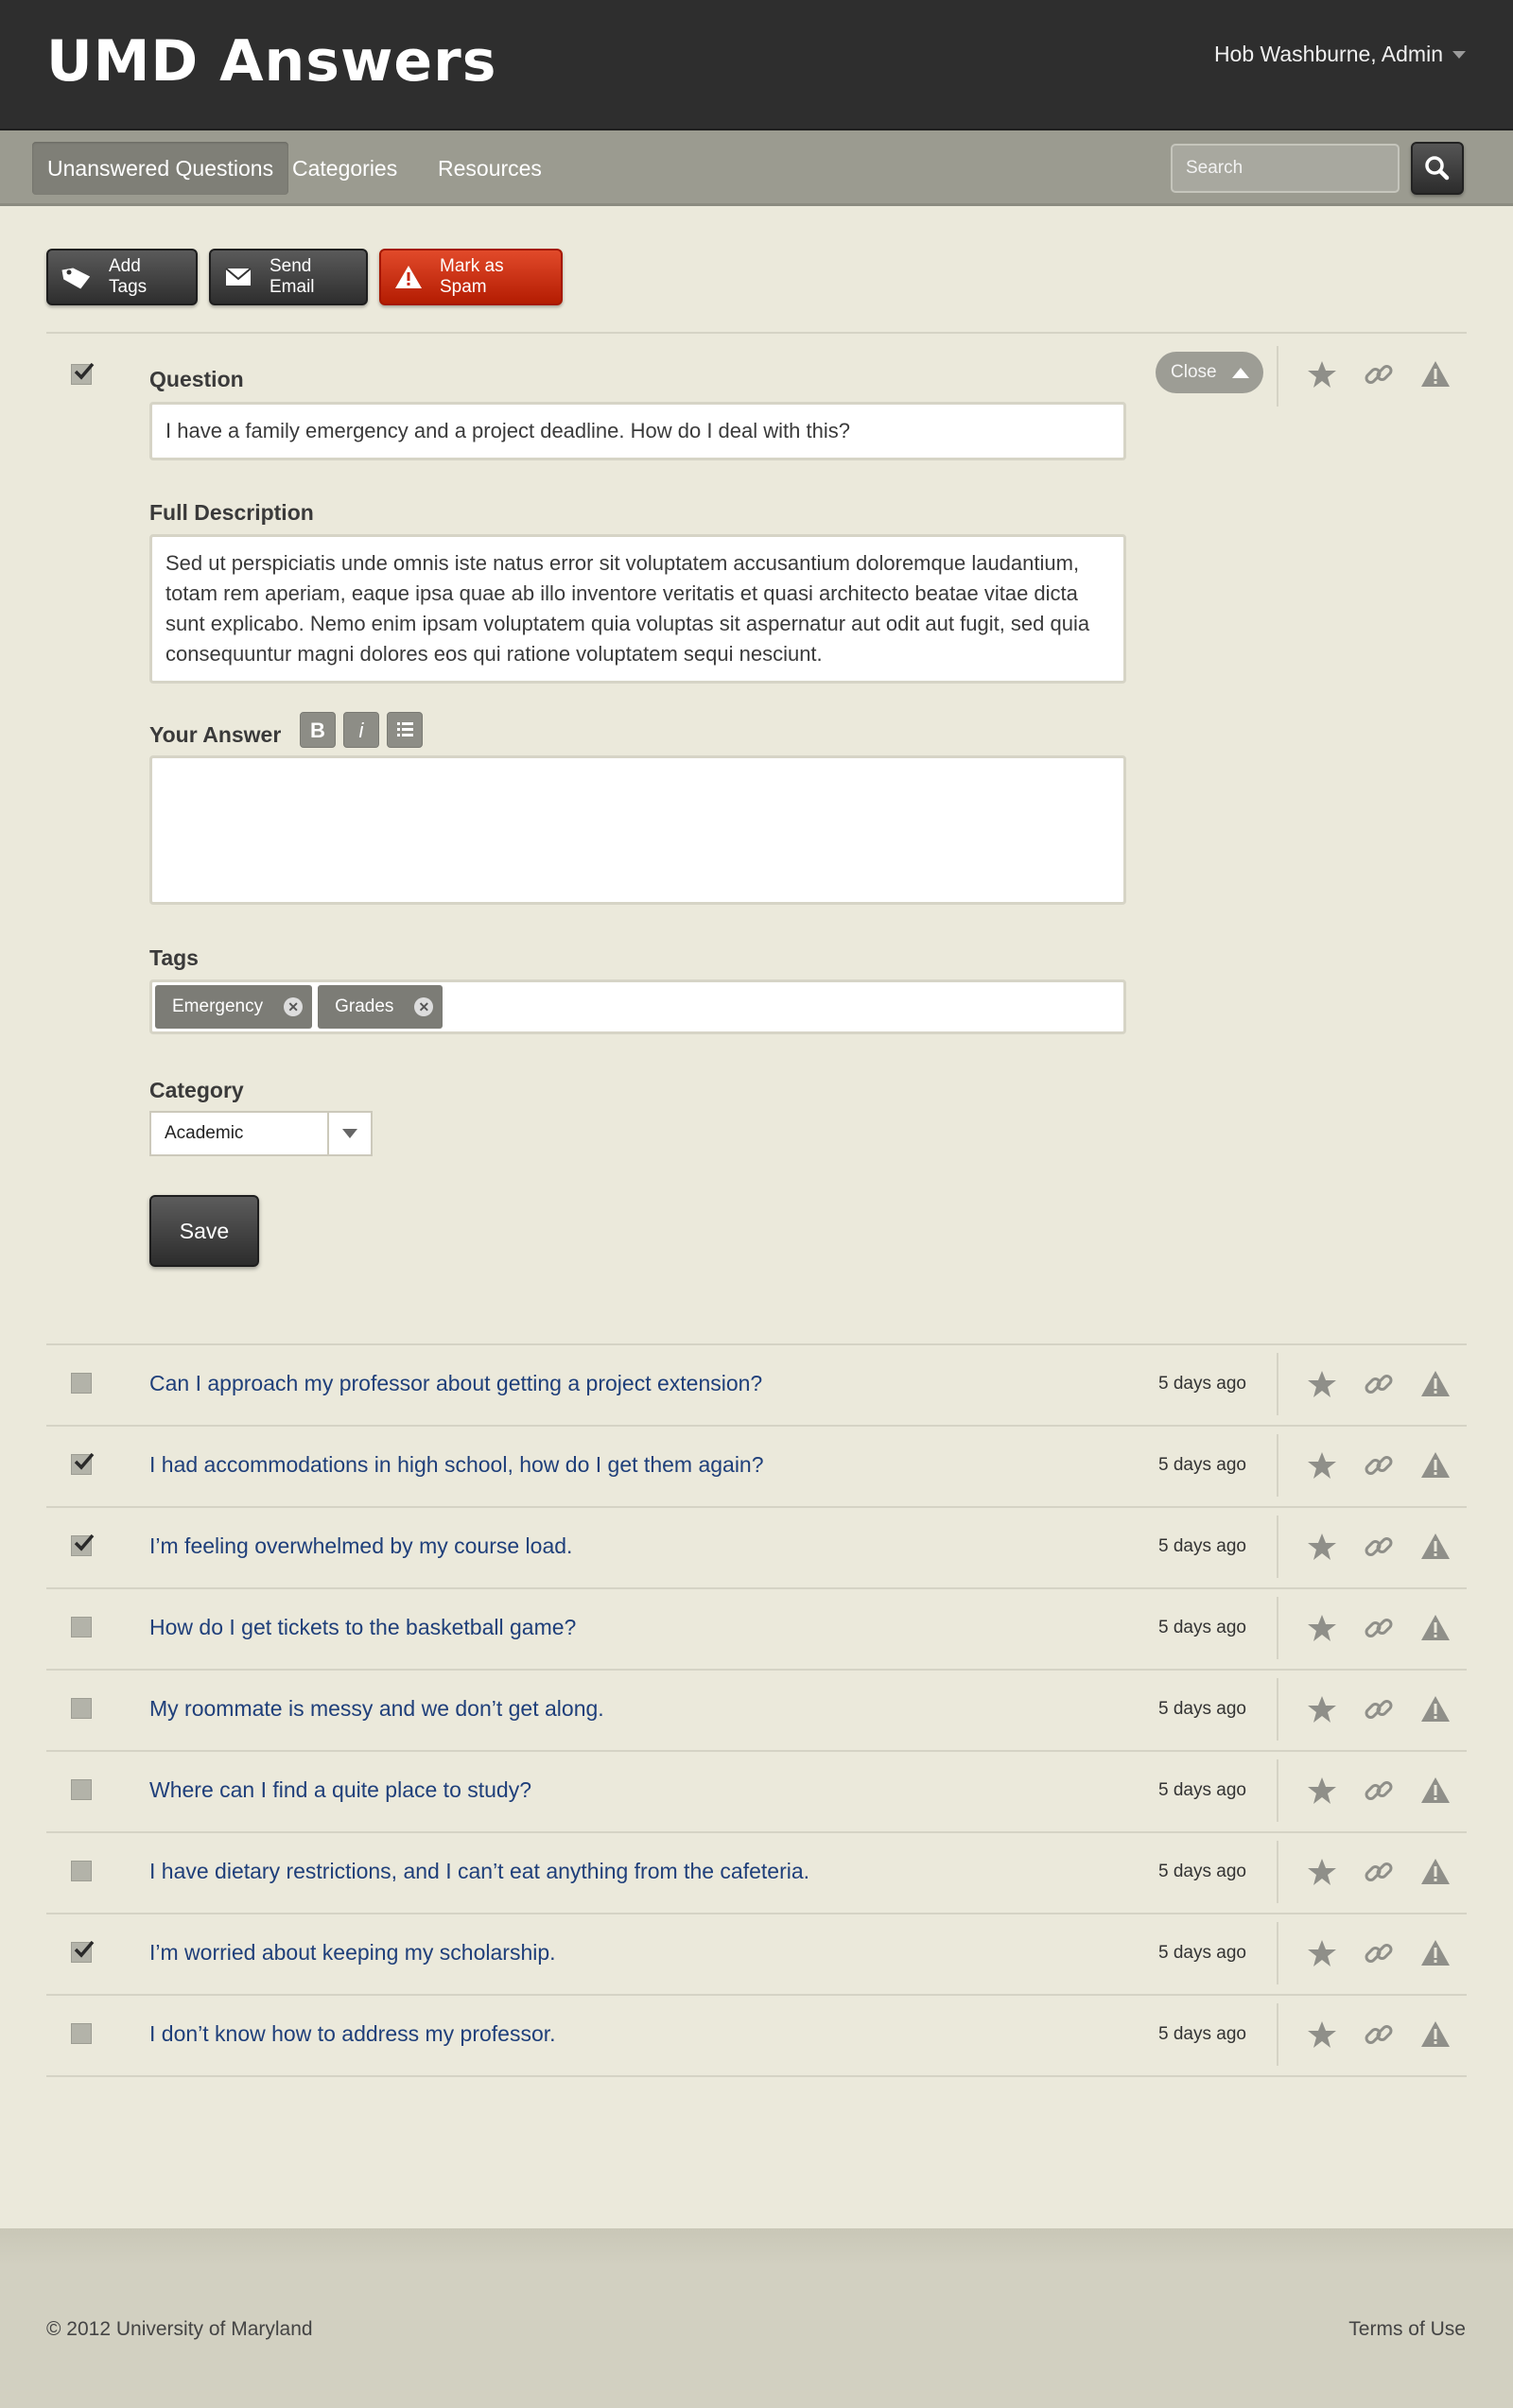 This screenshot has width=1513, height=2408. I want to click on bold-button: B, so click(318, 730).